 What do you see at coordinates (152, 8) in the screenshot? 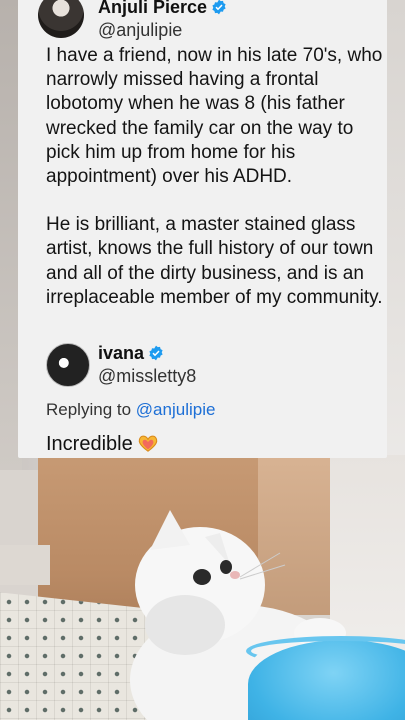
I see `author-name: Anjuli Pierce` at bounding box center [152, 8].